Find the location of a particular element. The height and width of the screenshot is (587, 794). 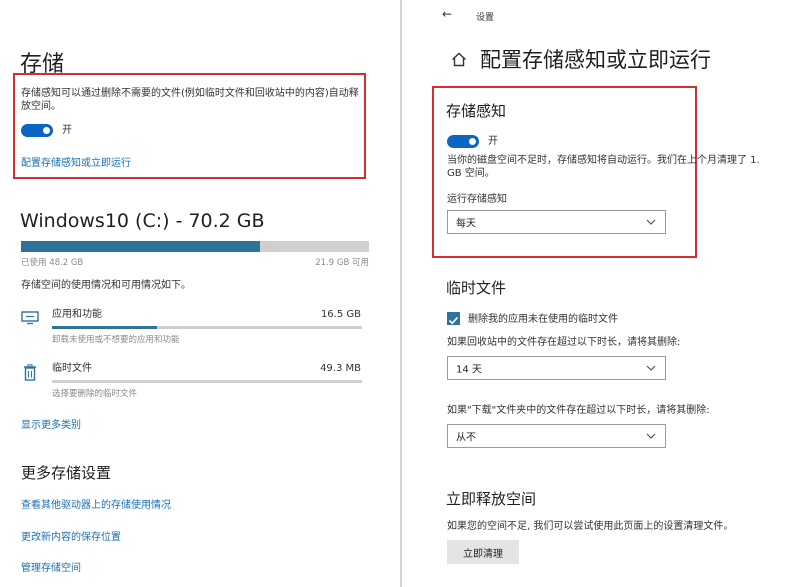

storage-sense-title: 存储感知 is located at coordinates (476, 111).